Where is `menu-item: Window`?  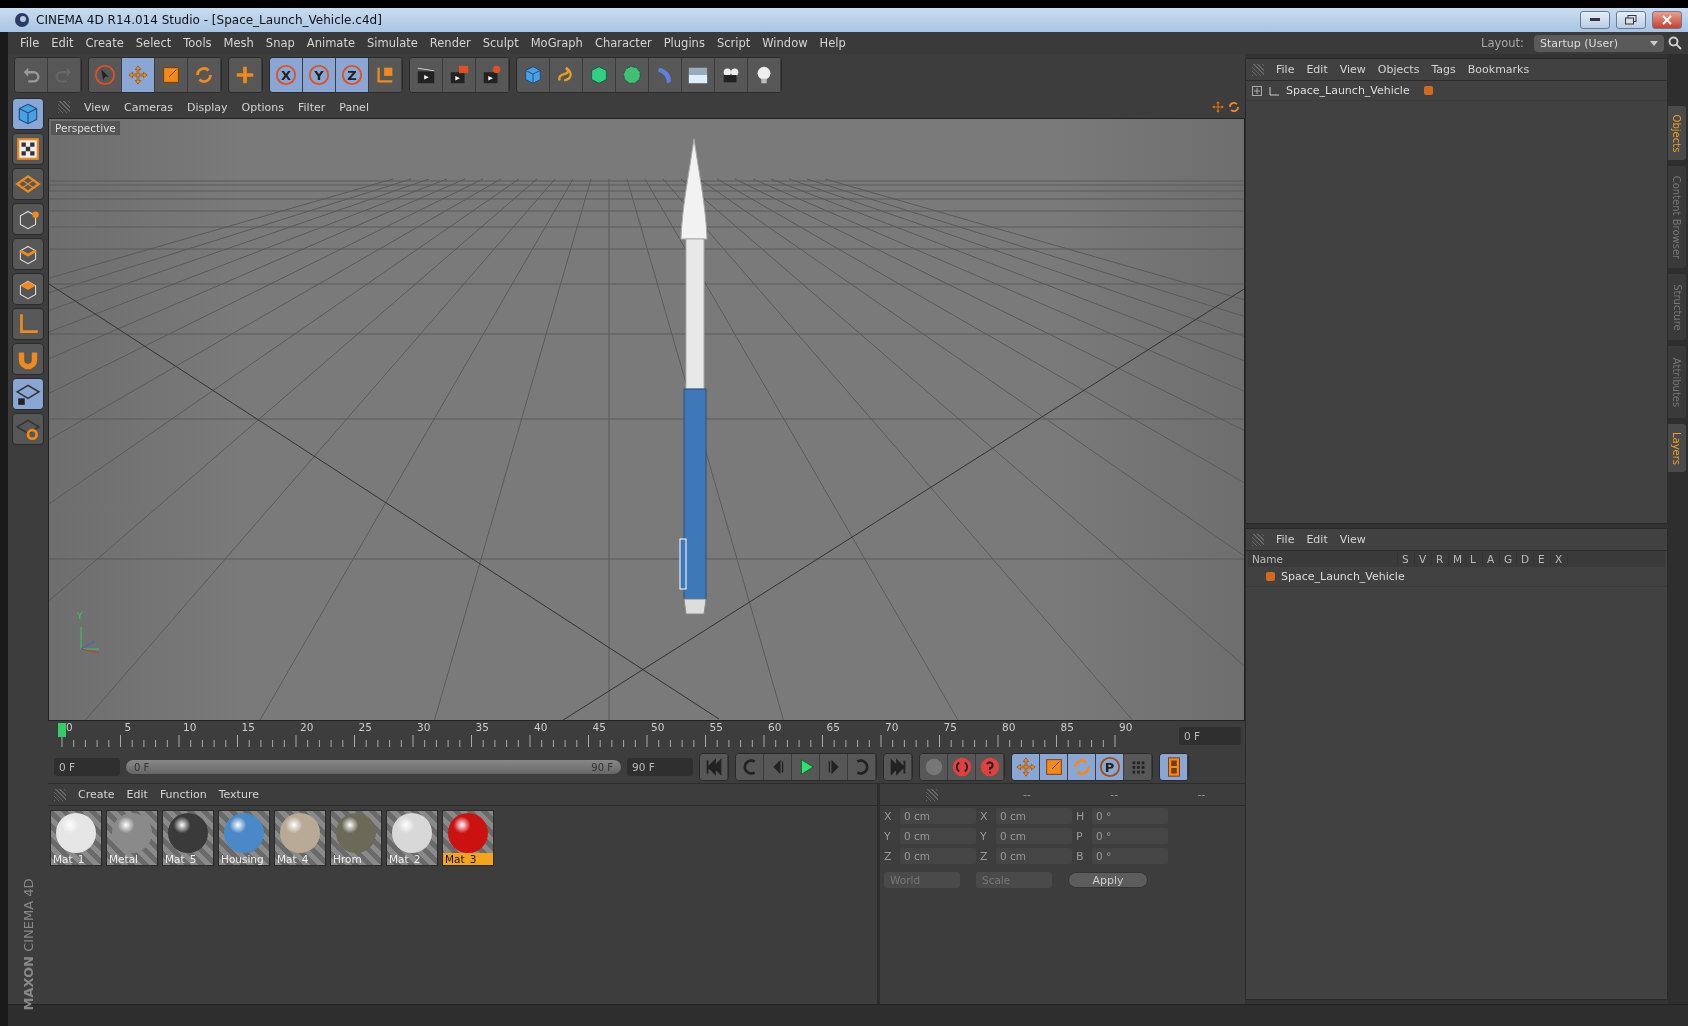
menu-item: Window is located at coordinates (785, 43).